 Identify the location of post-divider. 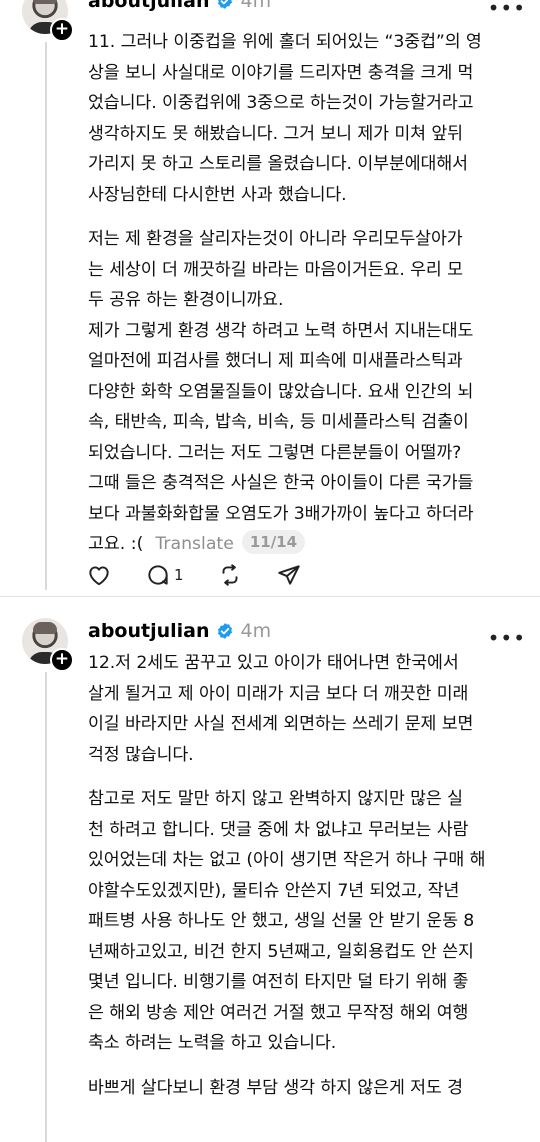
(270, 596).